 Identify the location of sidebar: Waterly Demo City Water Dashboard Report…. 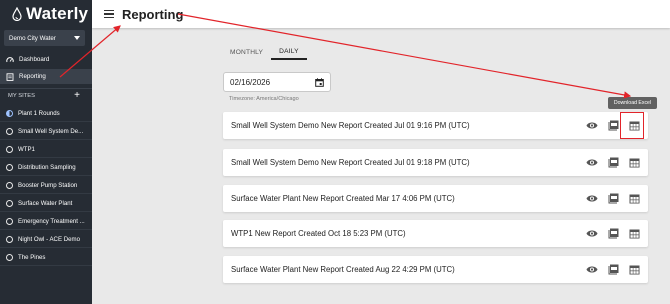
(46, 152).